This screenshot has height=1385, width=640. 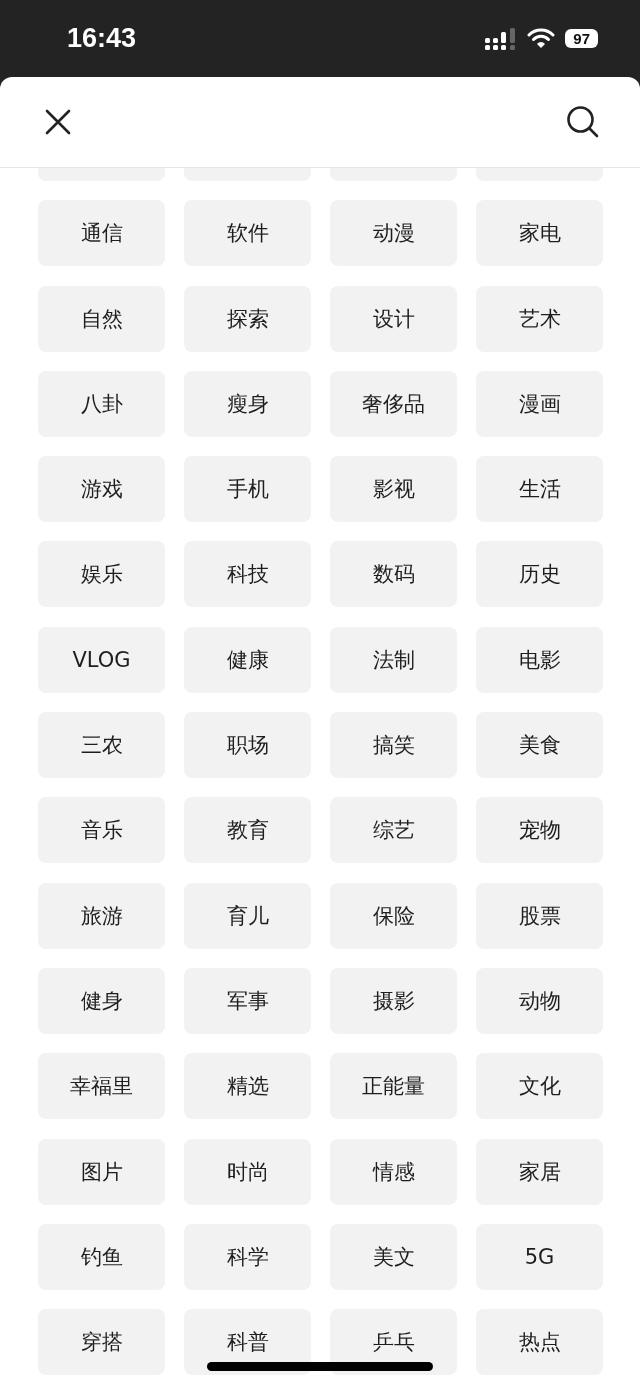 I want to click on category-tag: 科普, so click(x=247, y=1342).